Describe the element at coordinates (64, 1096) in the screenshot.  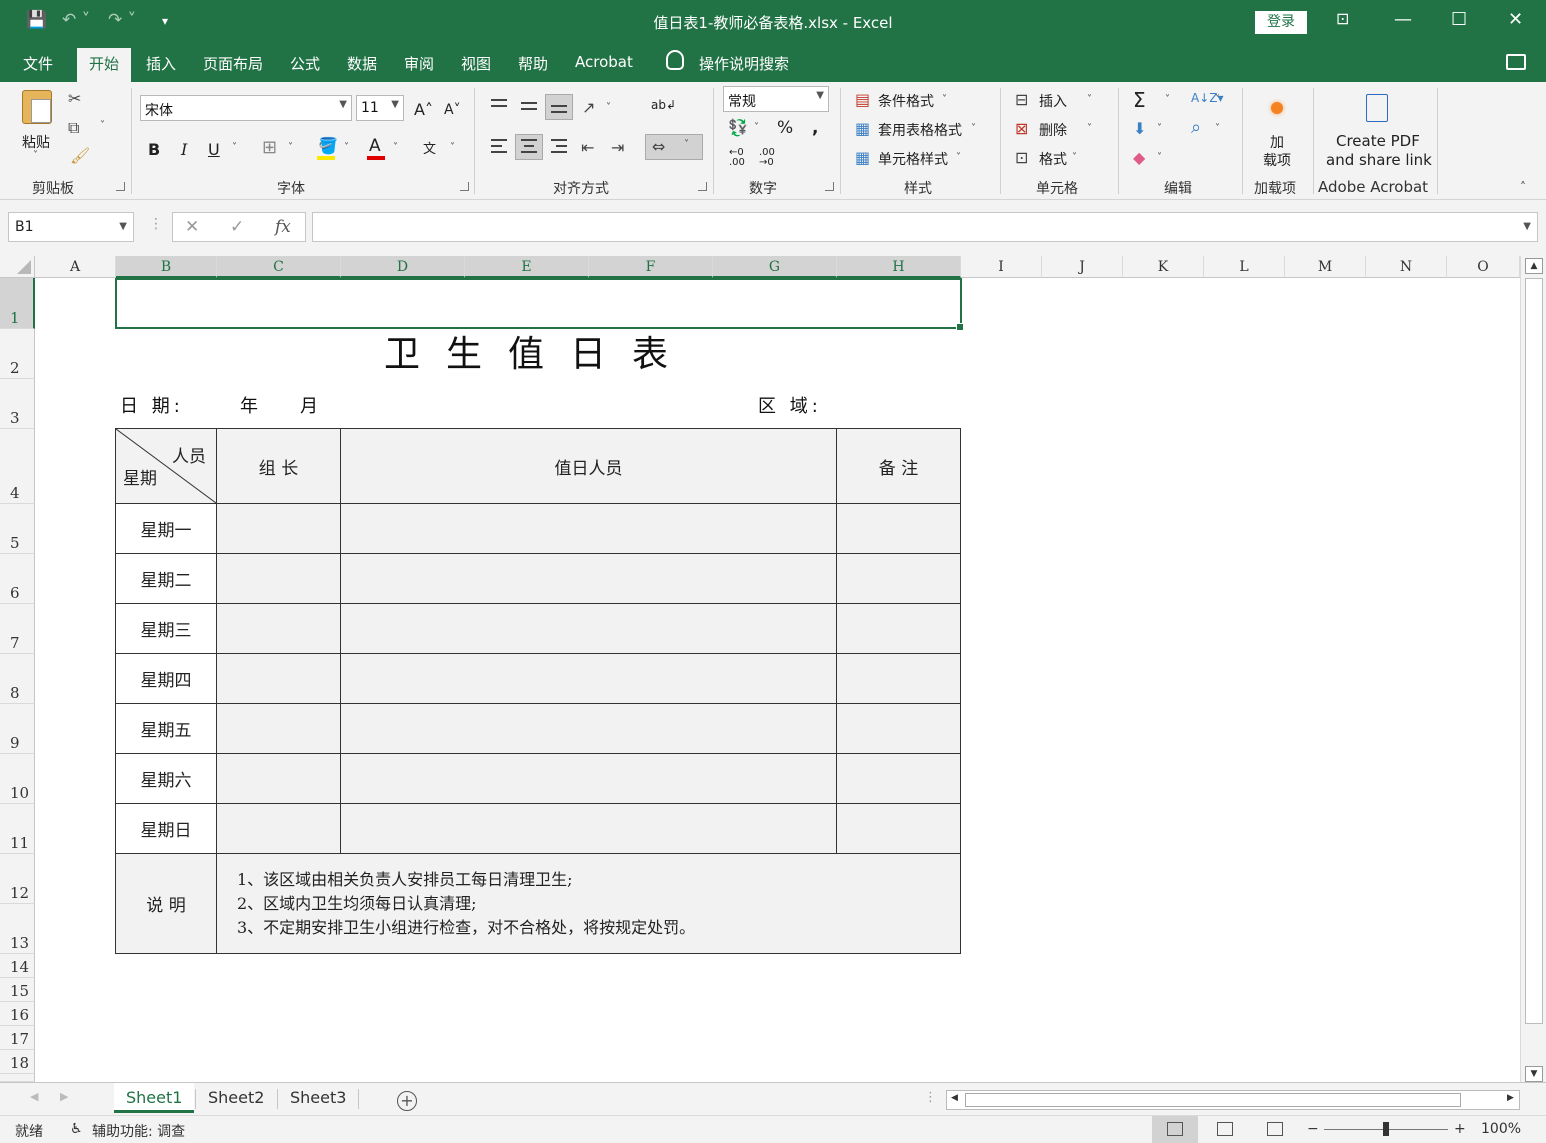
I see `next-sheet-icon: ▶` at that location.